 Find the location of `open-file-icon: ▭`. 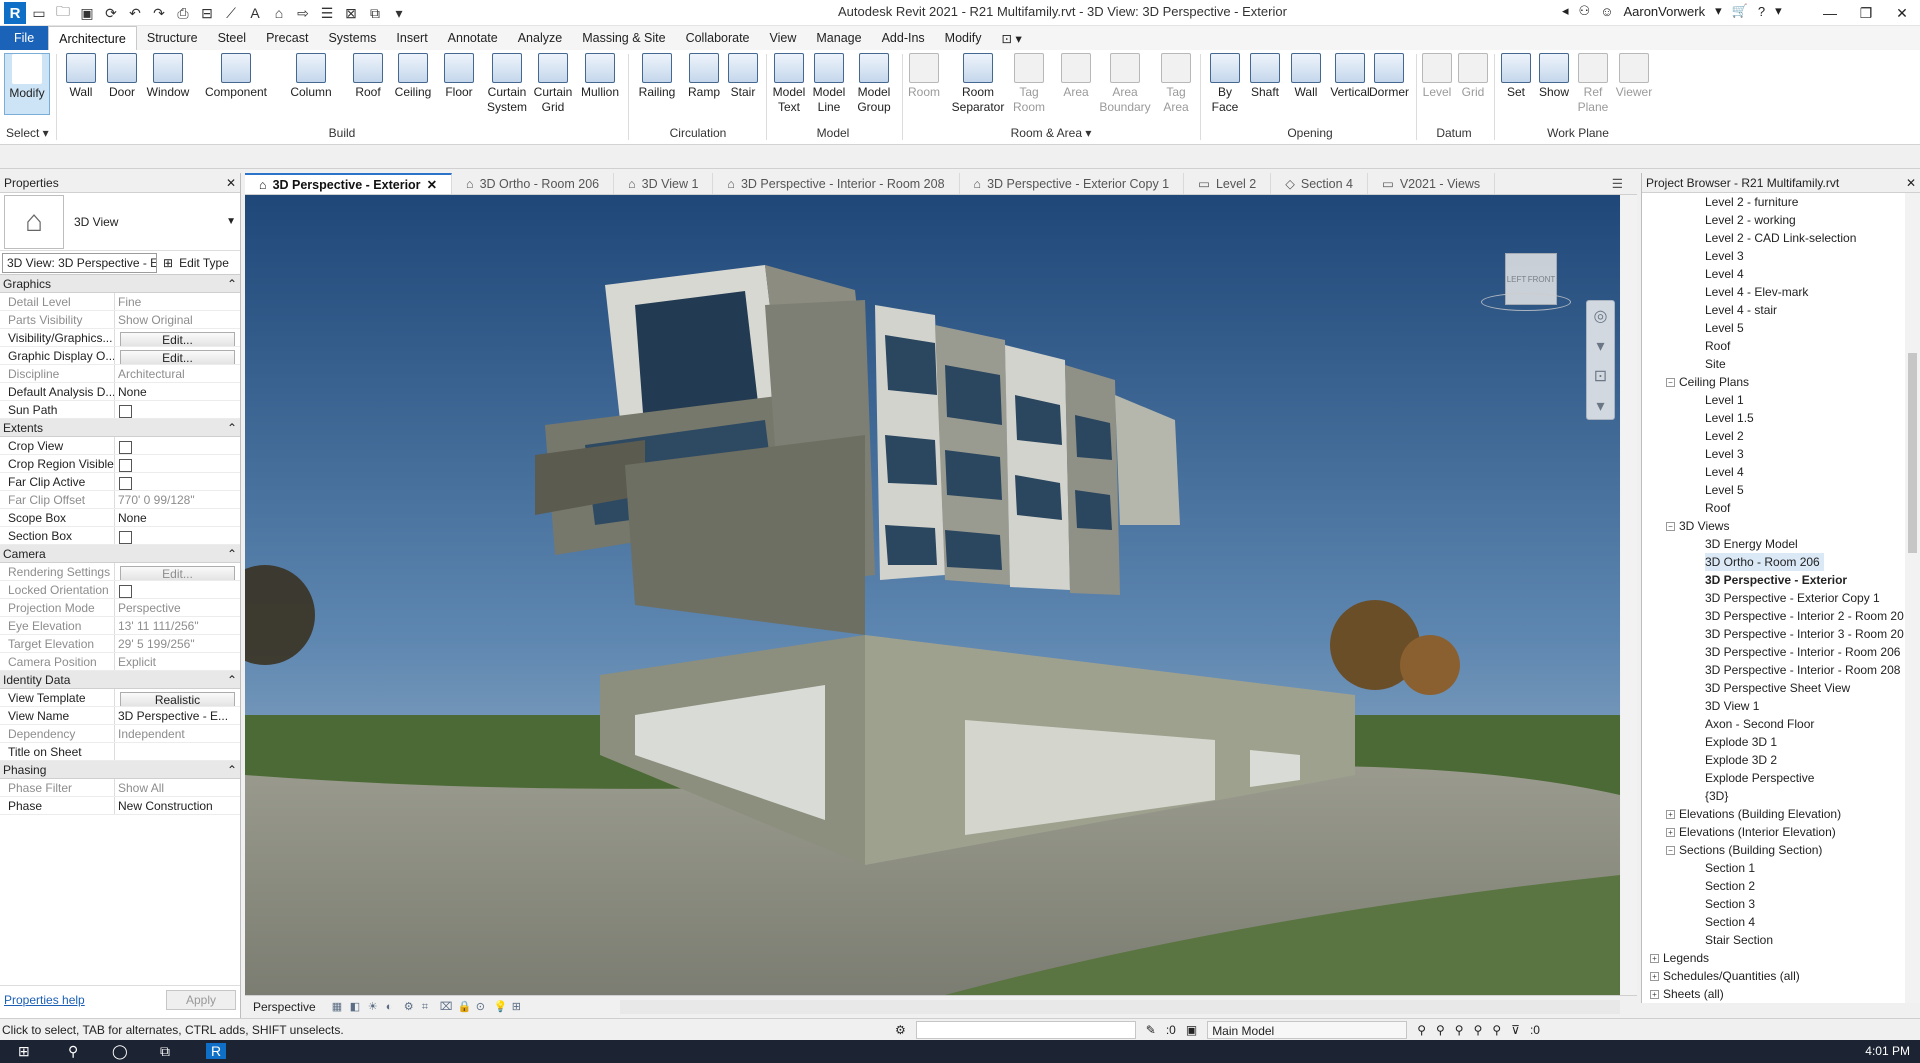

open-file-icon: ▭ is located at coordinates (39, 13).